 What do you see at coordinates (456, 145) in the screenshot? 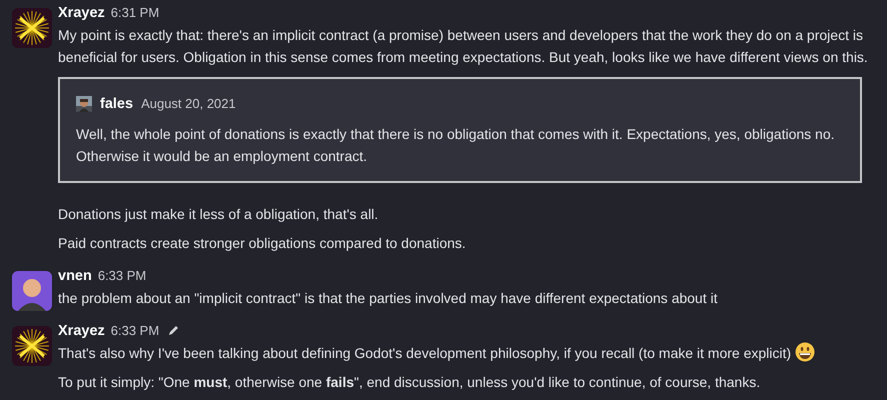
I see `quote-text: Well, the whole point of donations is exactly that there is no obligation that comes with it. Expectations, yes, obligations no. Otherwise it would be an employment contract.` at bounding box center [456, 145].